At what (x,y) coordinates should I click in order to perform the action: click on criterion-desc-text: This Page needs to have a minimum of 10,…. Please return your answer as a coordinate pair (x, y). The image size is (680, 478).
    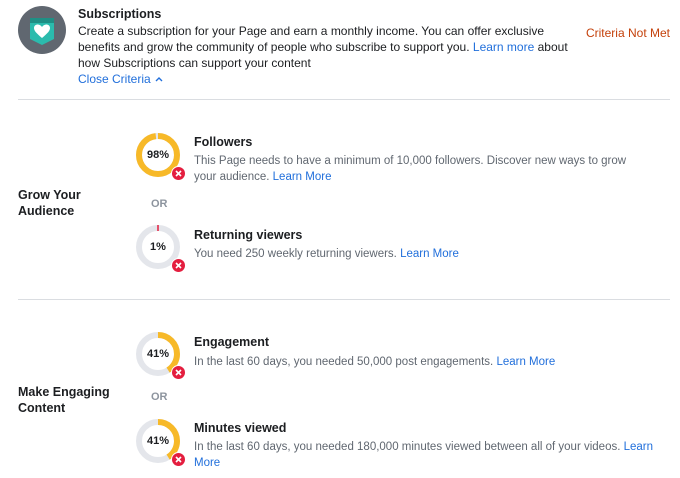
    Looking at the image, I should click on (410, 169).